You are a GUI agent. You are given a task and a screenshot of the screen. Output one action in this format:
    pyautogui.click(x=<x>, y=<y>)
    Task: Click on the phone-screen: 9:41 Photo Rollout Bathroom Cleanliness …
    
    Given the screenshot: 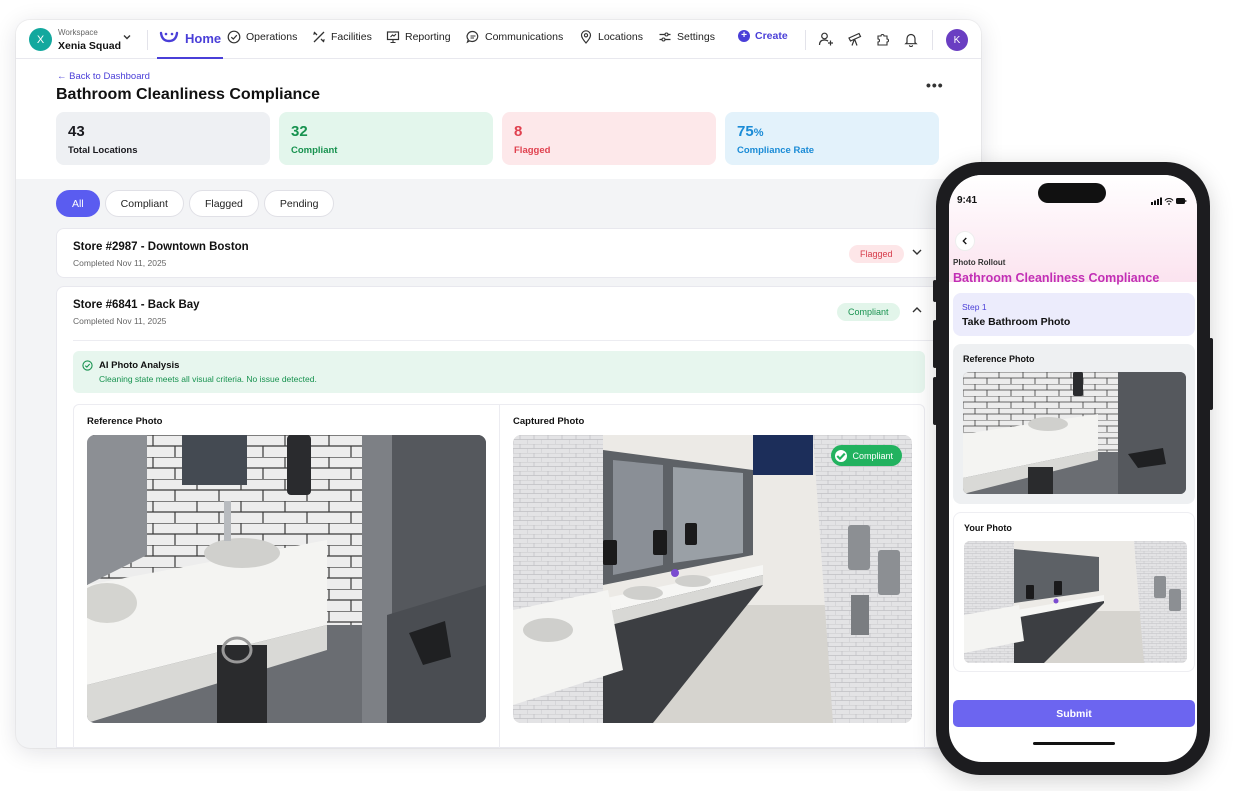 What is the action you would take?
    pyautogui.click(x=1073, y=468)
    